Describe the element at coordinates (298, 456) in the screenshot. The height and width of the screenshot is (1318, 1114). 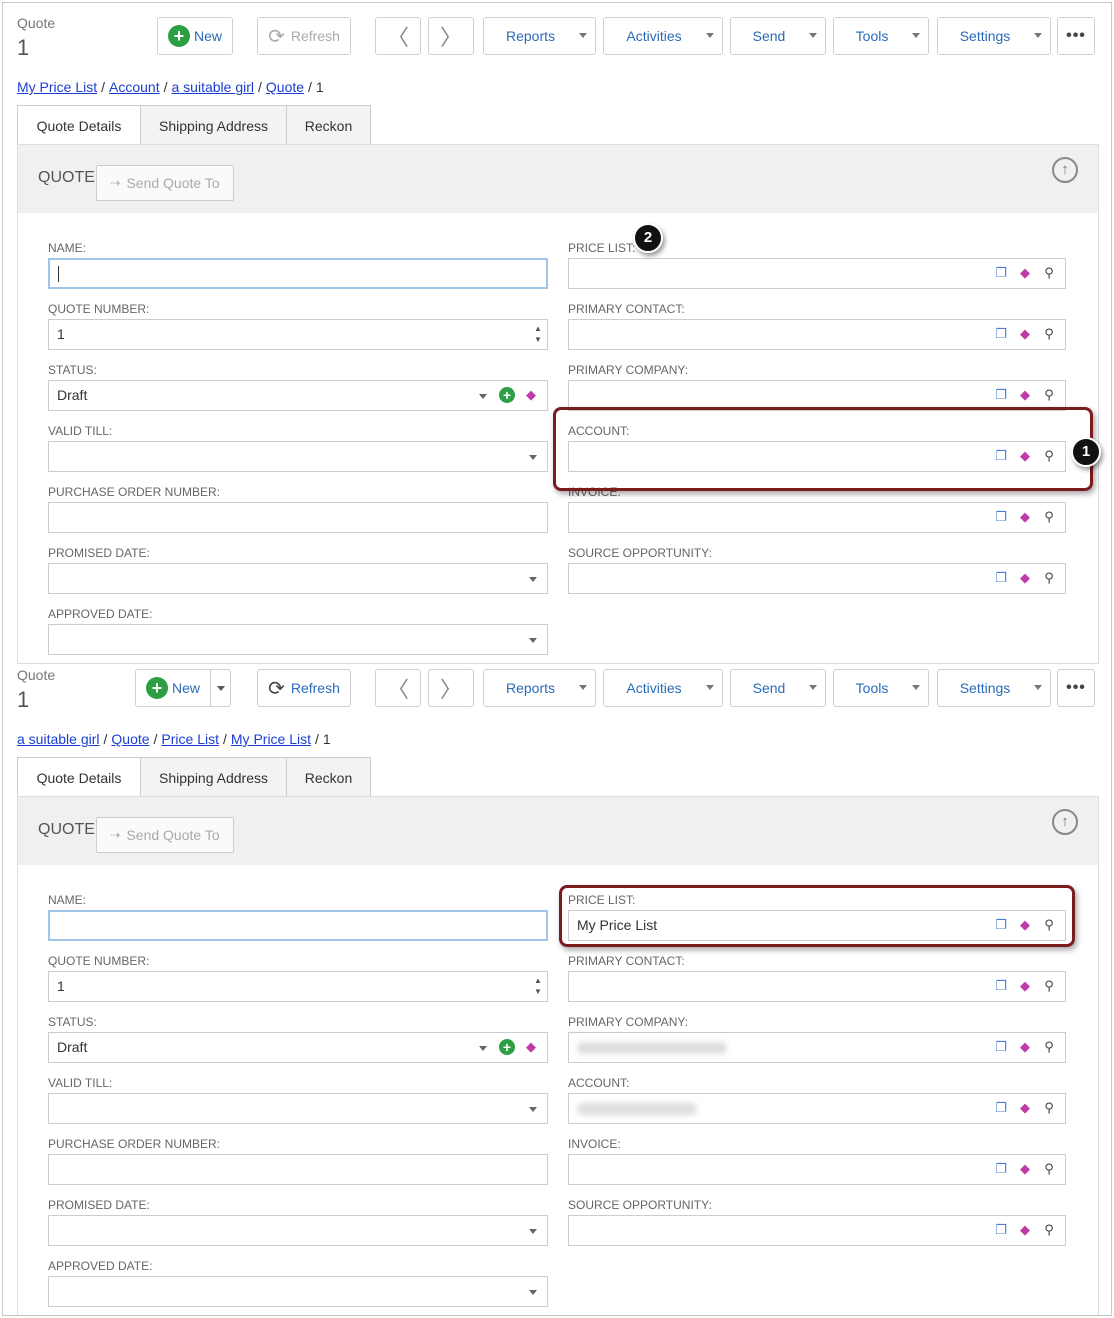
I see `valid-till-date-field` at that location.